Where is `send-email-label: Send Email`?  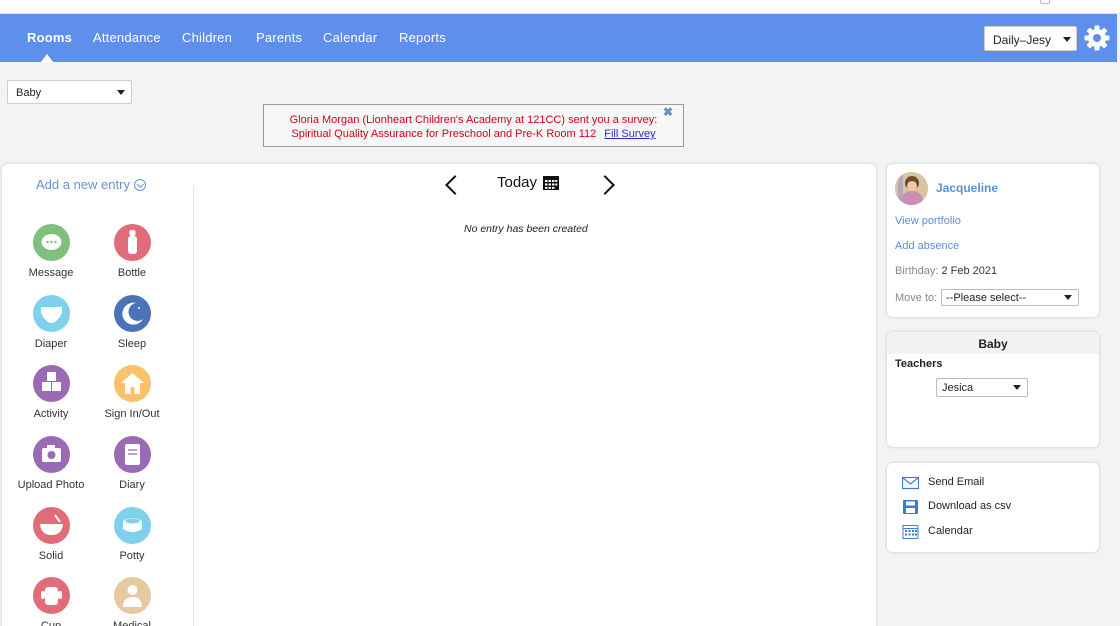 send-email-label: Send Email is located at coordinates (956, 482).